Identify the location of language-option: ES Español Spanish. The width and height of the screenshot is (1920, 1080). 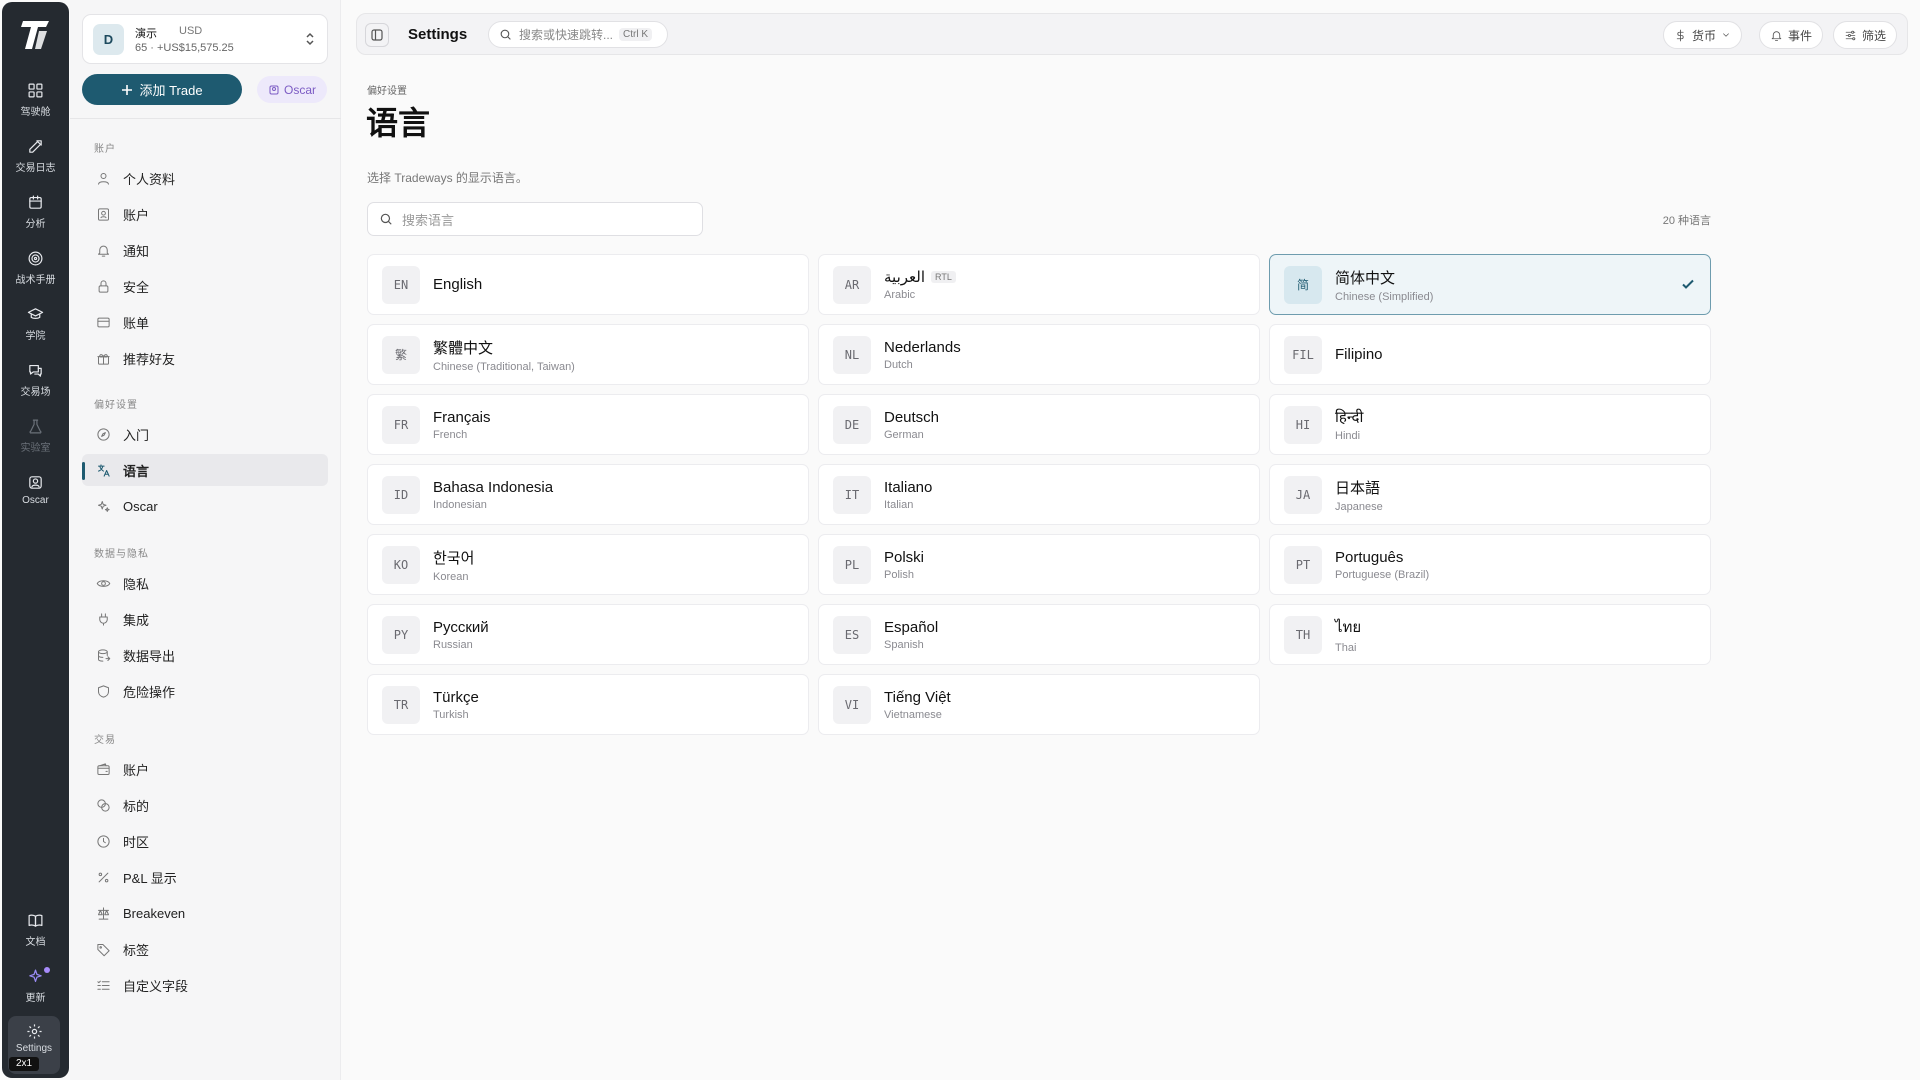
(1039, 634).